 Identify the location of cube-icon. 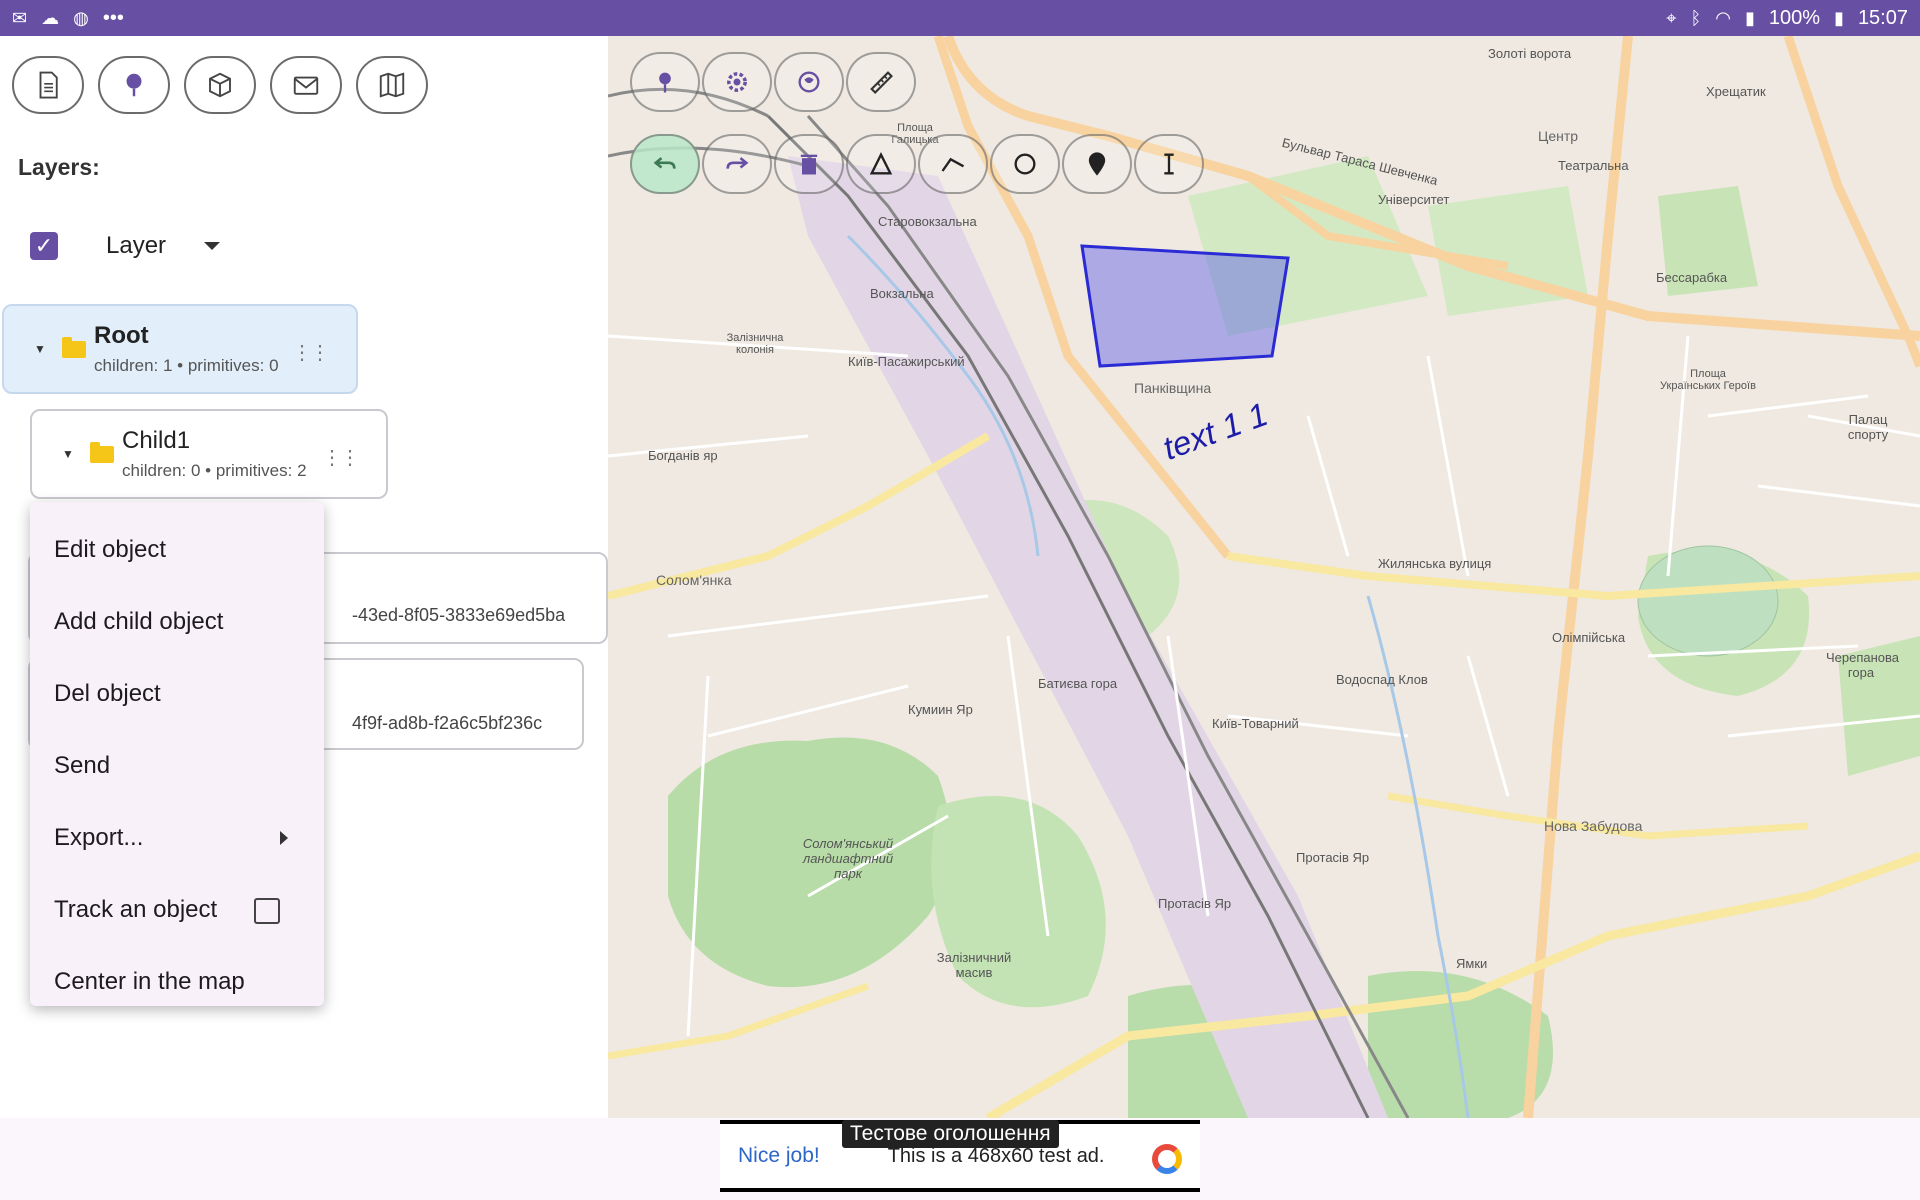
(220, 85).